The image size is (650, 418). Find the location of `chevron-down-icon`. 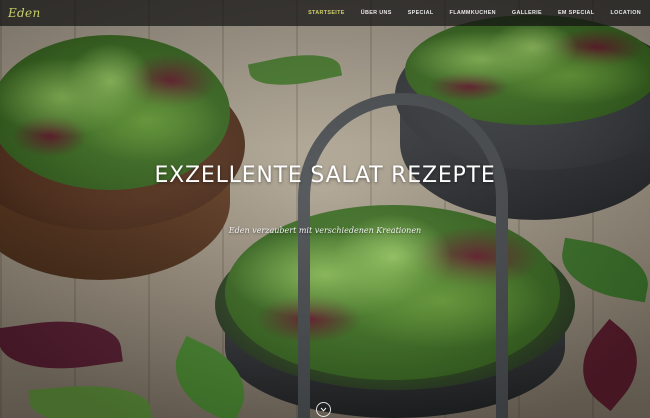

chevron-down-icon is located at coordinates (323, 409).